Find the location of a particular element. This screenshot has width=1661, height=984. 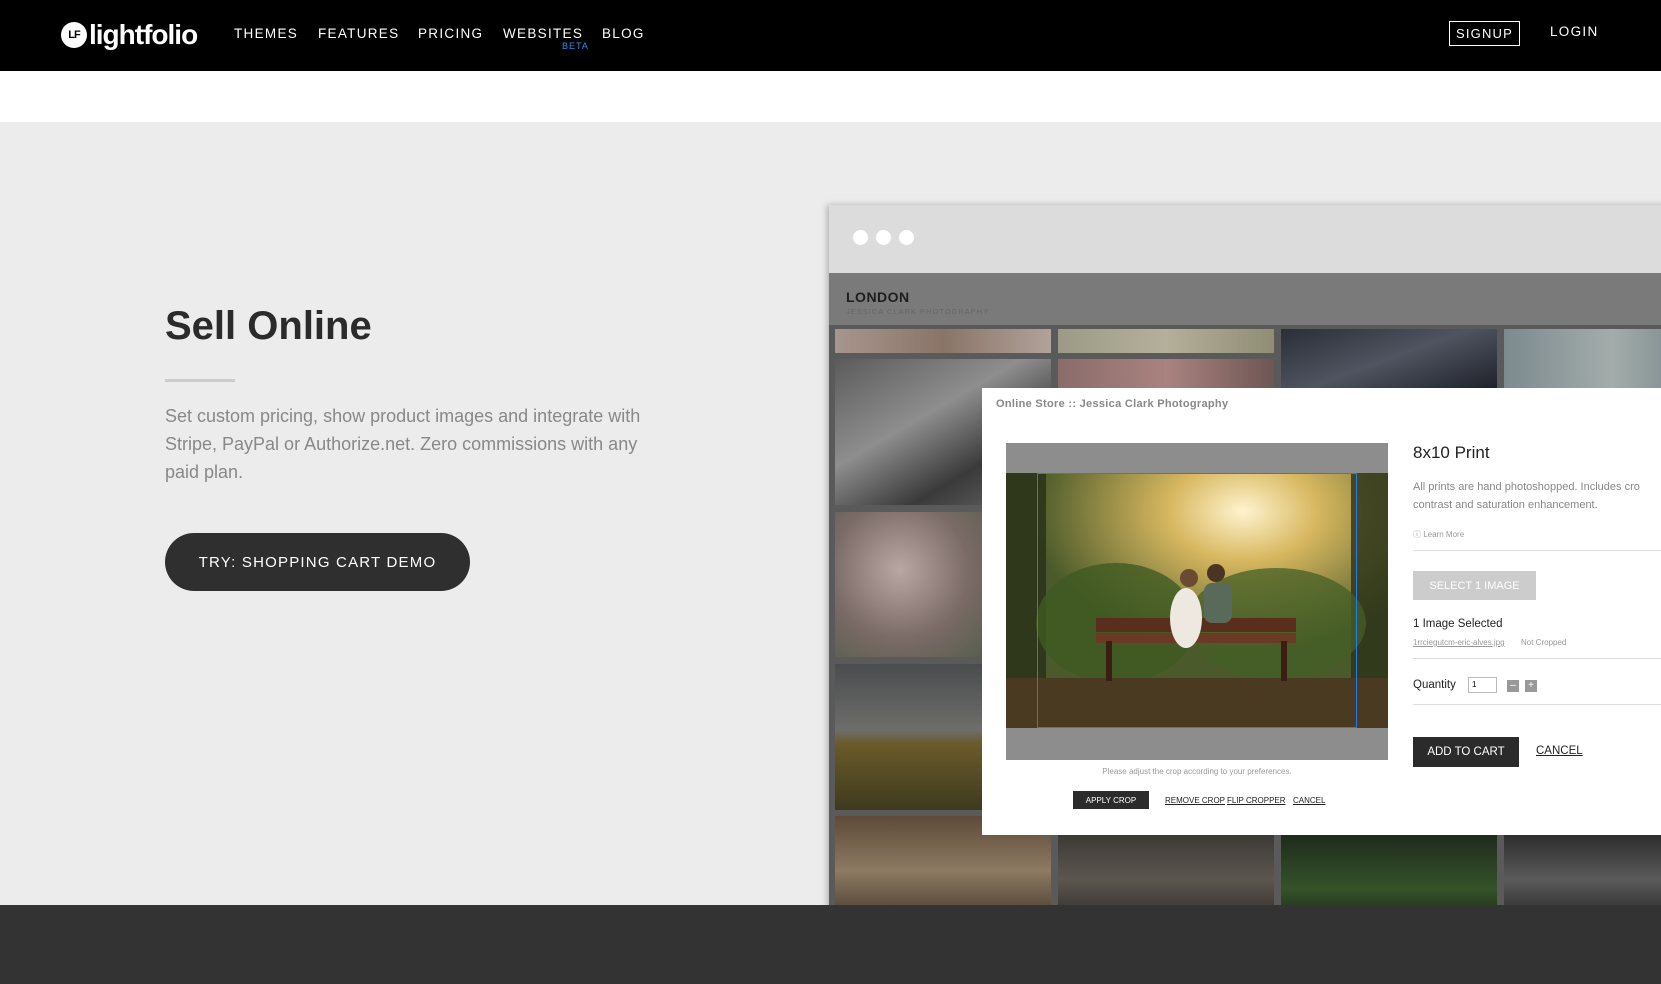

logo-badge: LF is located at coordinates (74, 35).